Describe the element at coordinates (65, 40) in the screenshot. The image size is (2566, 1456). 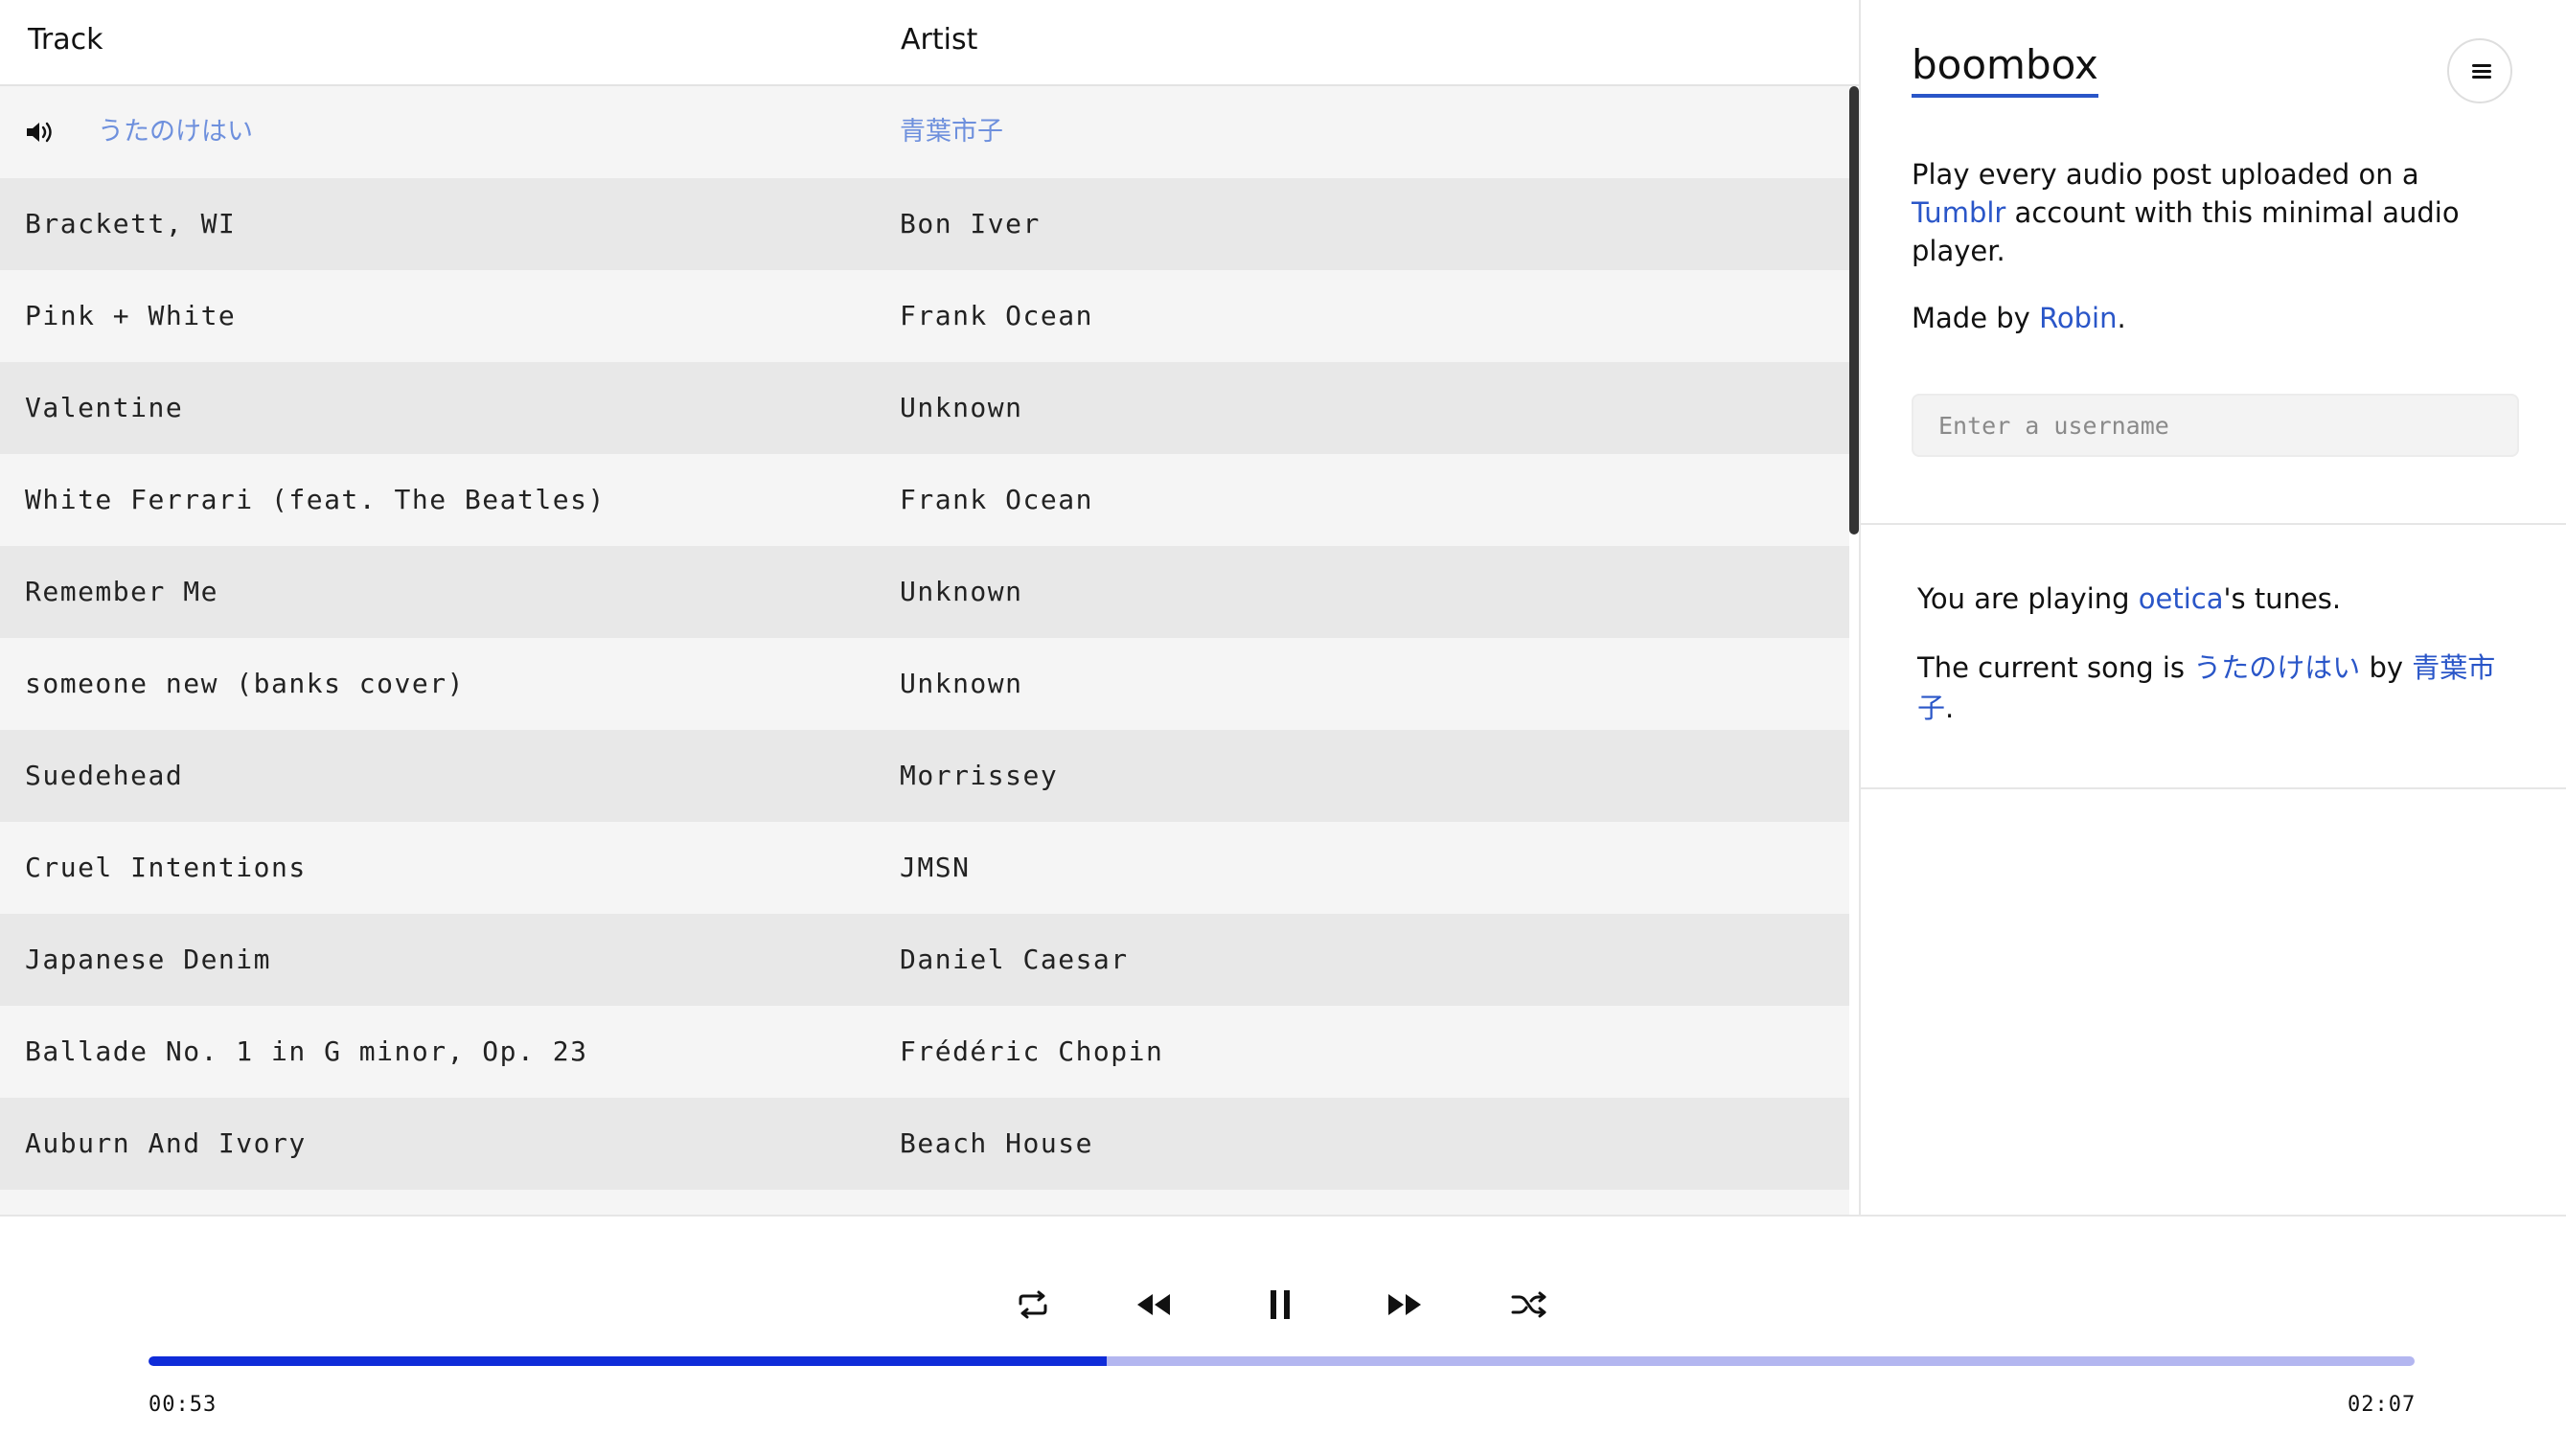
I see `track-column-header: Track` at that location.